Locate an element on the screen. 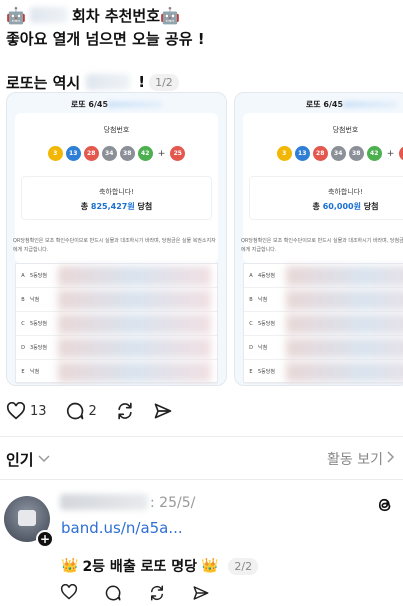 This screenshot has width=403, height=606. table-row: D 3등당첨 is located at coordinates (116, 348).